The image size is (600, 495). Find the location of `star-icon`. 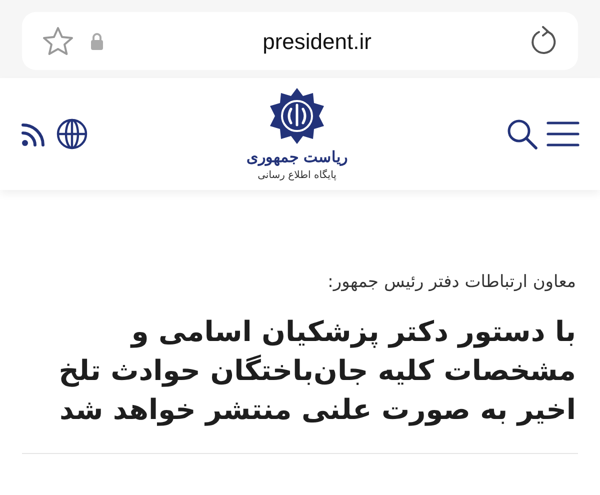

star-icon is located at coordinates (58, 41).